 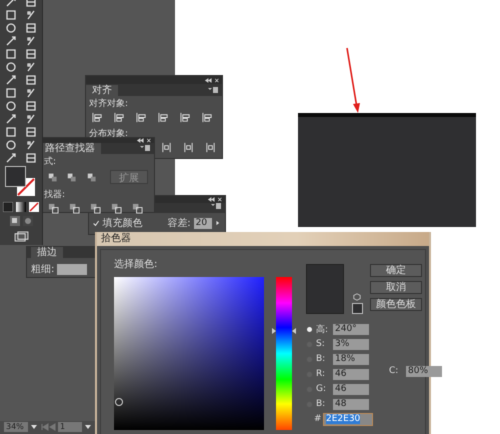 I want to click on page-field: 1, so click(x=70, y=427).